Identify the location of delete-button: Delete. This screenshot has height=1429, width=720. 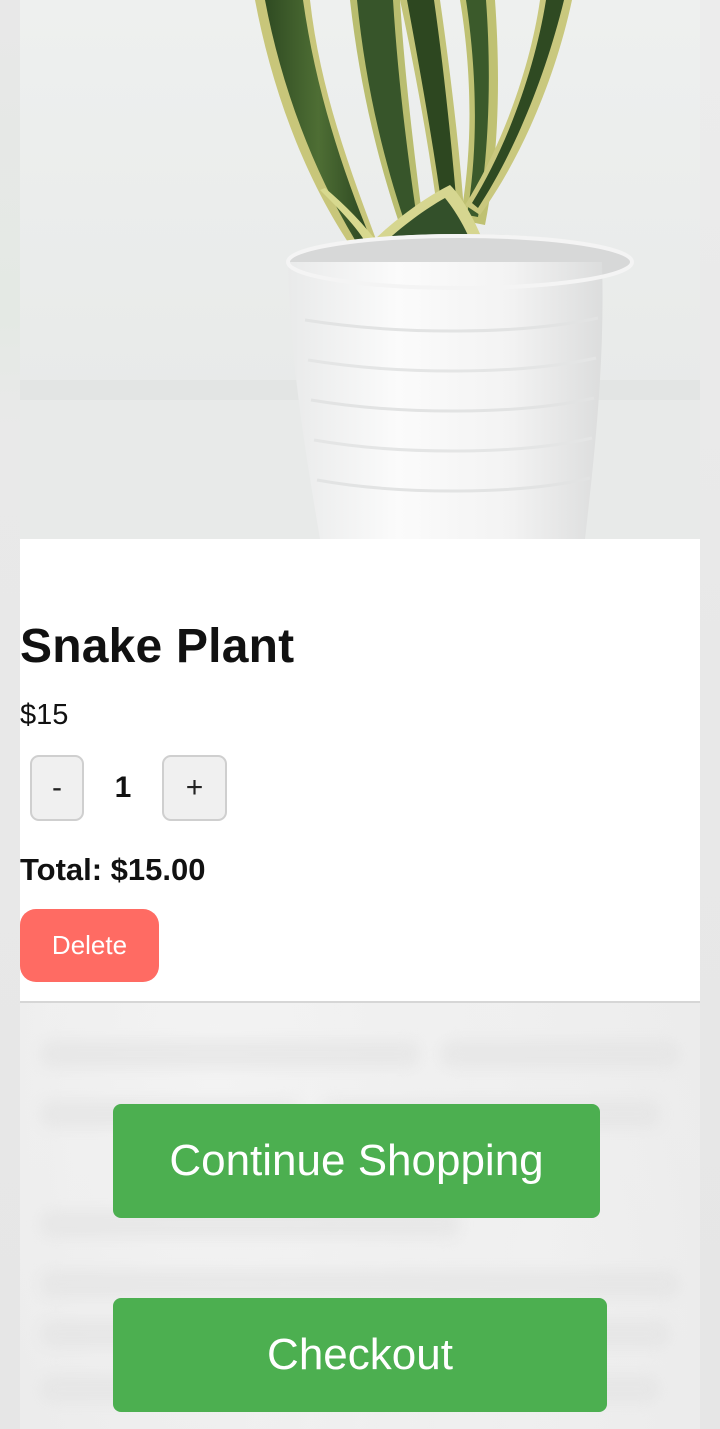
(89, 945).